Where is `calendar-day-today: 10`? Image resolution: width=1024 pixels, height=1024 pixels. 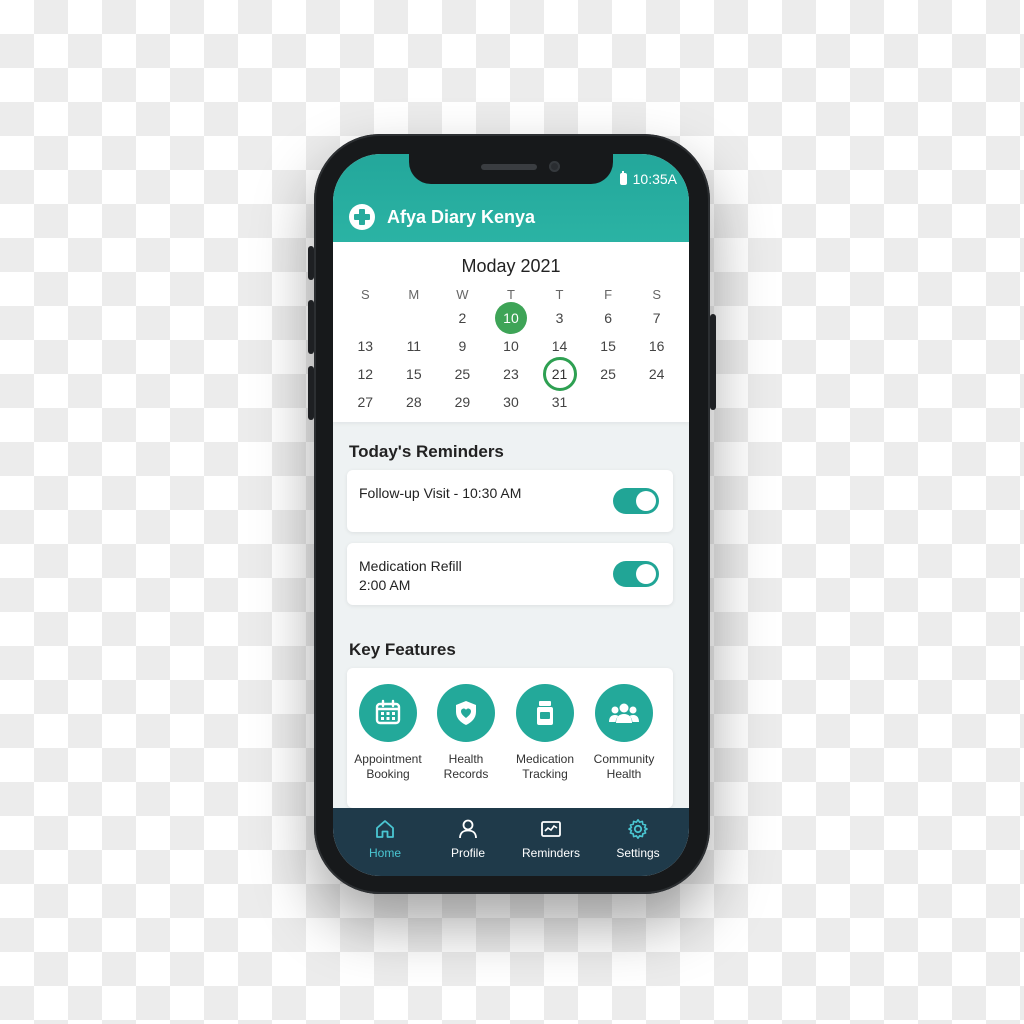 calendar-day-today: 10 is located at coordinates (511, 318).